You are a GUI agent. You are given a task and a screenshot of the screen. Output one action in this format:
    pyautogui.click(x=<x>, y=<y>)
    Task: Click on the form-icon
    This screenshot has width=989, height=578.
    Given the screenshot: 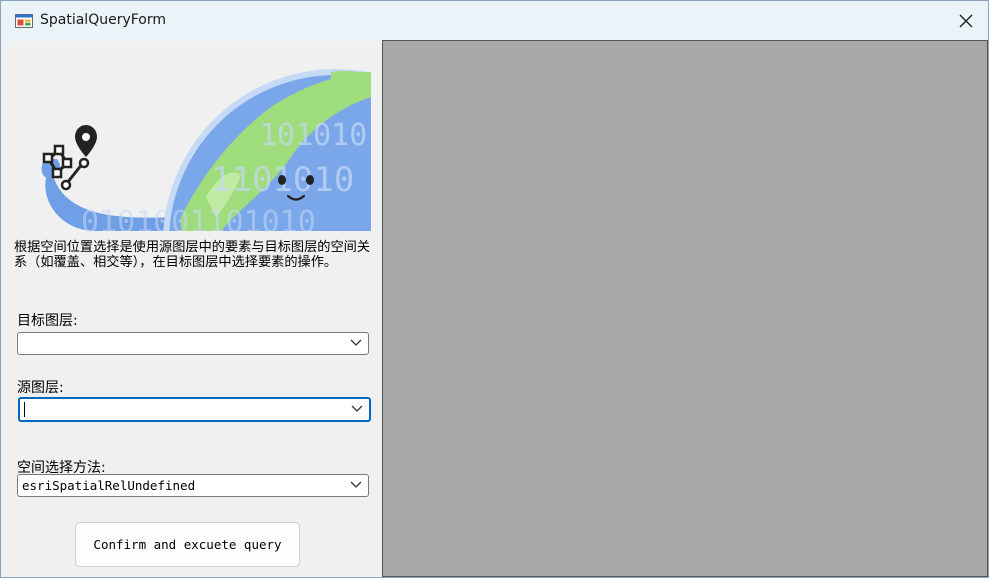 What is the action you would take?
    pyautogui.click(x=24, y=21)
    